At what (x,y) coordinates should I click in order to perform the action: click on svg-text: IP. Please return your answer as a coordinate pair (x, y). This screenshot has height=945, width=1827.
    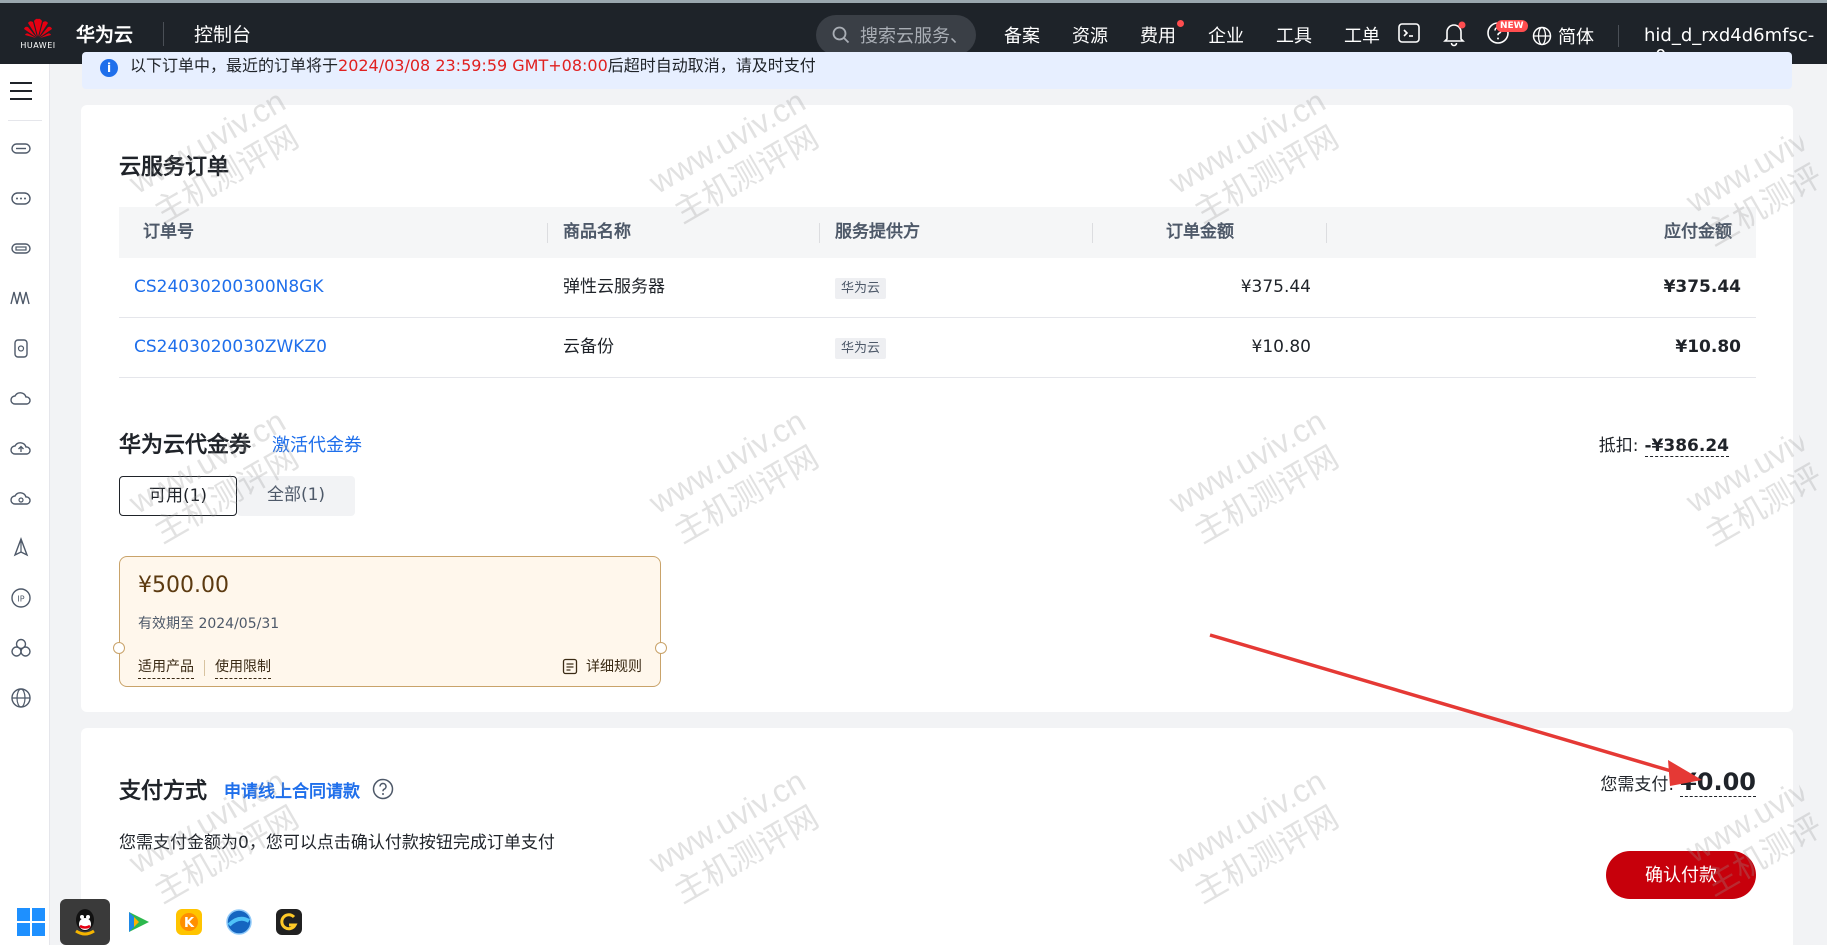
    Looking at the image, I should click on (20, 599).